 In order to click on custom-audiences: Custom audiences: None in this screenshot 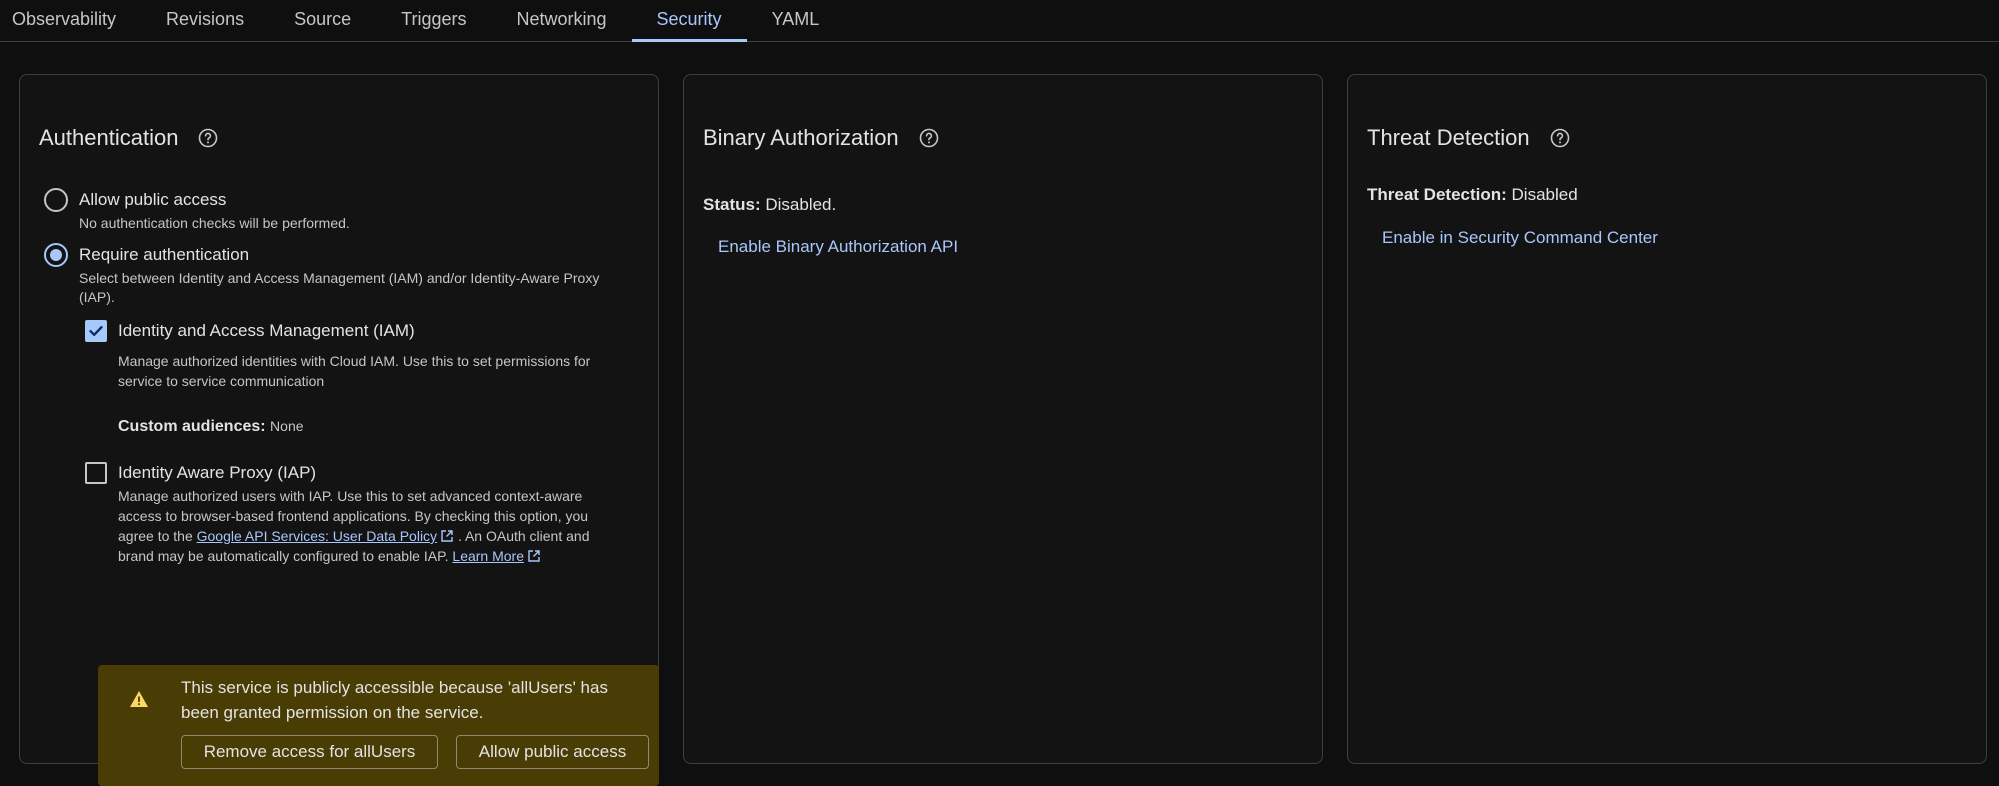, I will do `click(211, 426)`.